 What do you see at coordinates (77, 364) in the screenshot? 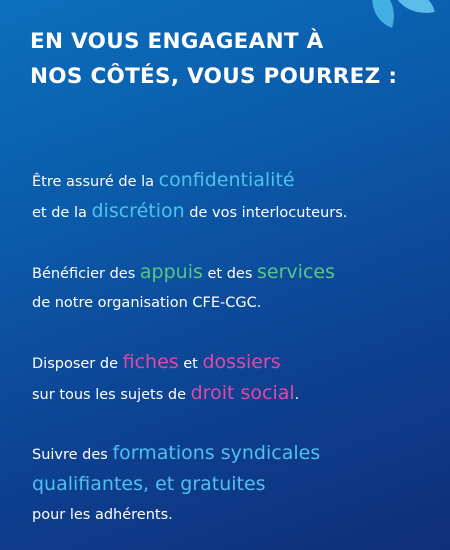
I see `benefit-text: Disposer de` at bounding box center [77, 364].